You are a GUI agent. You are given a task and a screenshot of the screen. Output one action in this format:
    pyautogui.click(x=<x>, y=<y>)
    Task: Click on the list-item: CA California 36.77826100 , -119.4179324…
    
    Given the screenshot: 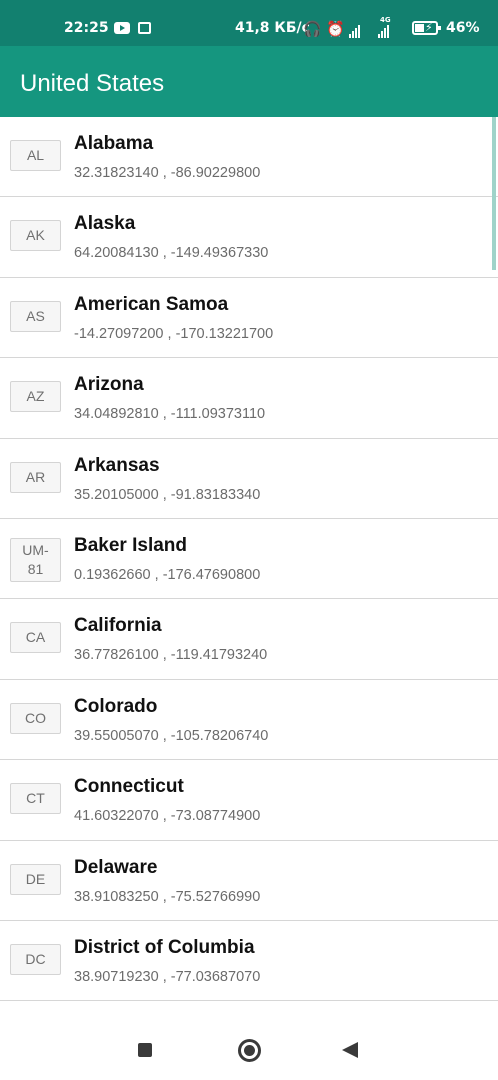 What is the action you would take?
    pyautogui.click(x=249, y=639)
    